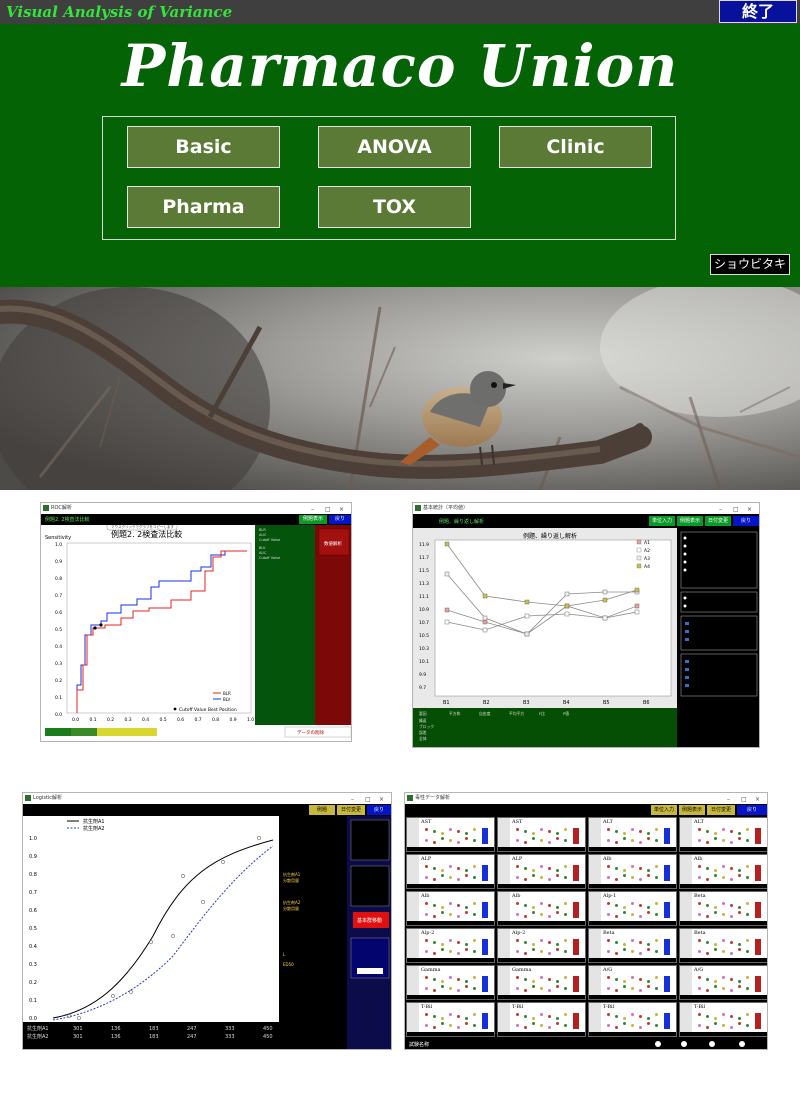  What do you see at coordinates (758, 11) in the screenshot?
I see `exit-button: 終了` at bounding box center [758, 11].